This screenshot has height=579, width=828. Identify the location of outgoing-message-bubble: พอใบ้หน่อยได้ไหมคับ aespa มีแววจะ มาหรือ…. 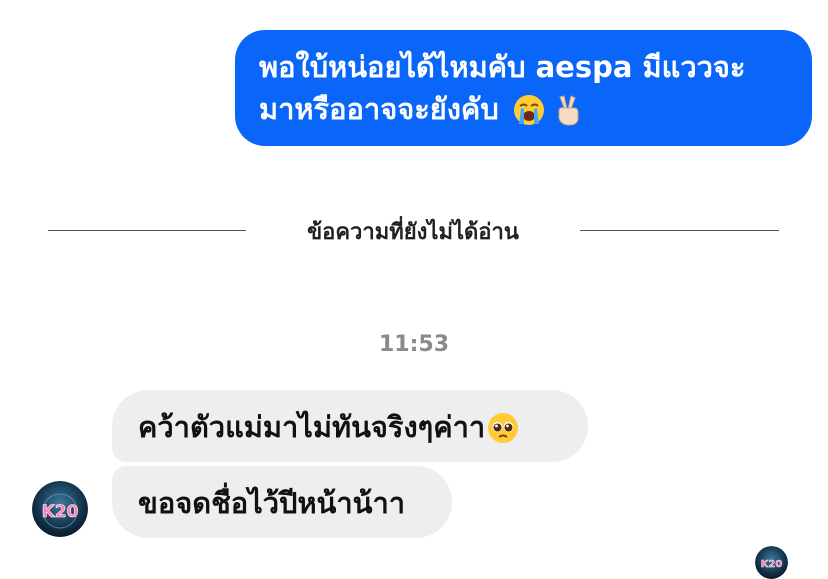
(523, 88).